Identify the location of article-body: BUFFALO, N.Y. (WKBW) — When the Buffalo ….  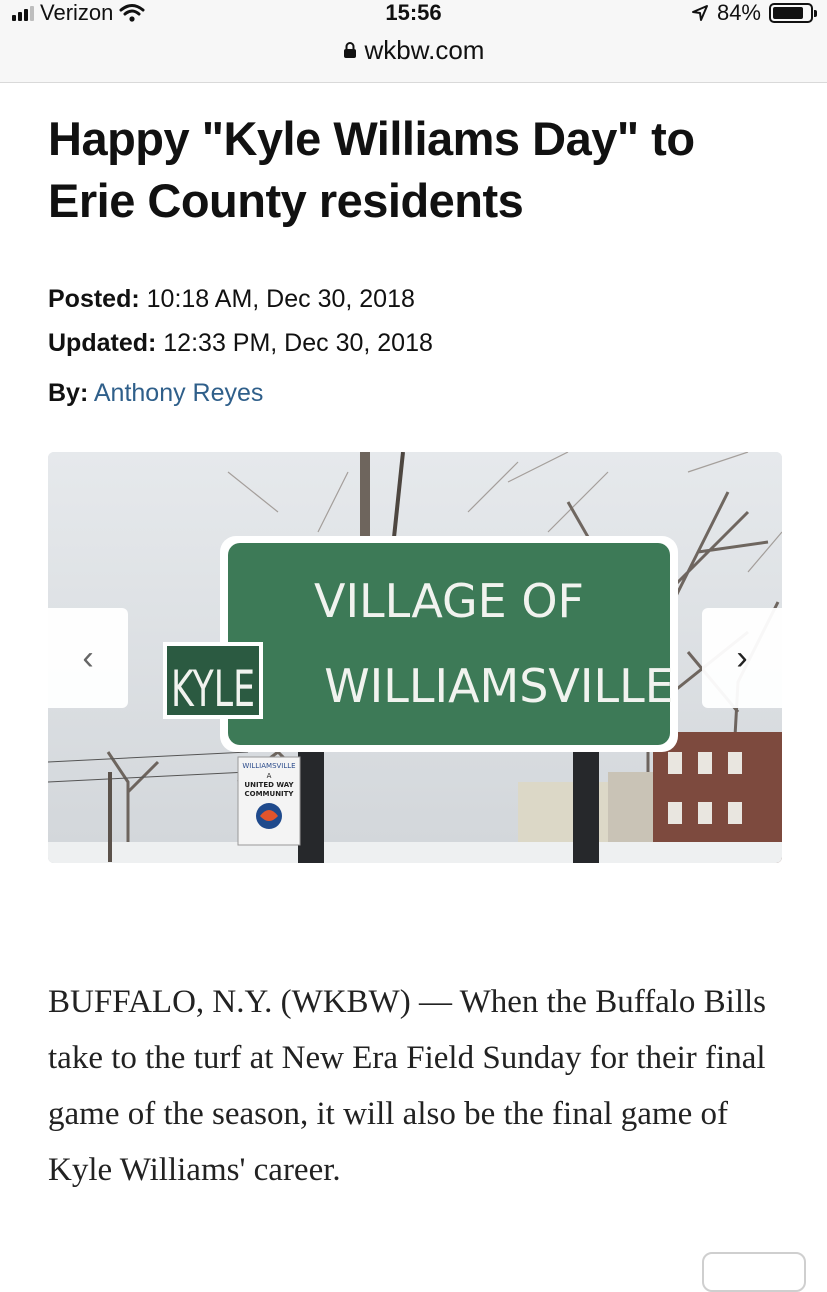
(407, 1086).